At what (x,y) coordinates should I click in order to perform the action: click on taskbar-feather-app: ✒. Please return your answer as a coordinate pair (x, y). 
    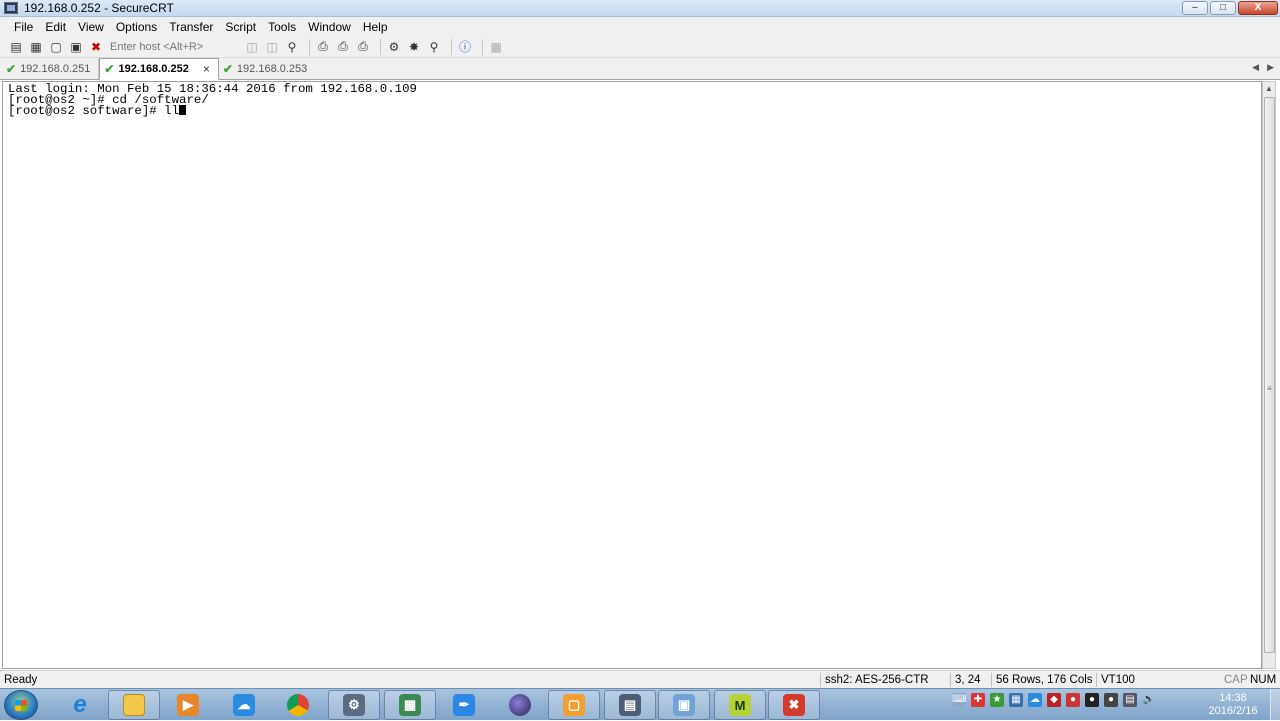
    Looking at the image, I should click on (464, 705).